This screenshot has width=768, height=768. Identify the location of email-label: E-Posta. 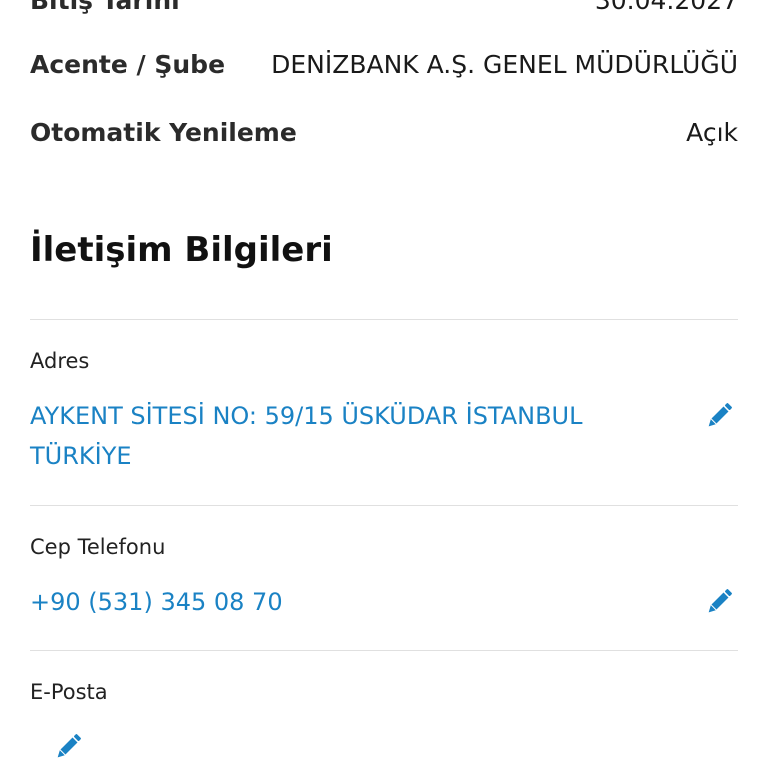
(69, 692).